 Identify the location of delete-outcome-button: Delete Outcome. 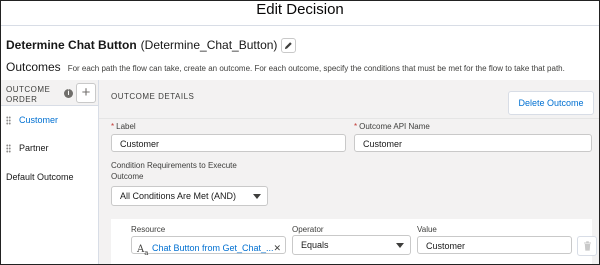
(551, 103).